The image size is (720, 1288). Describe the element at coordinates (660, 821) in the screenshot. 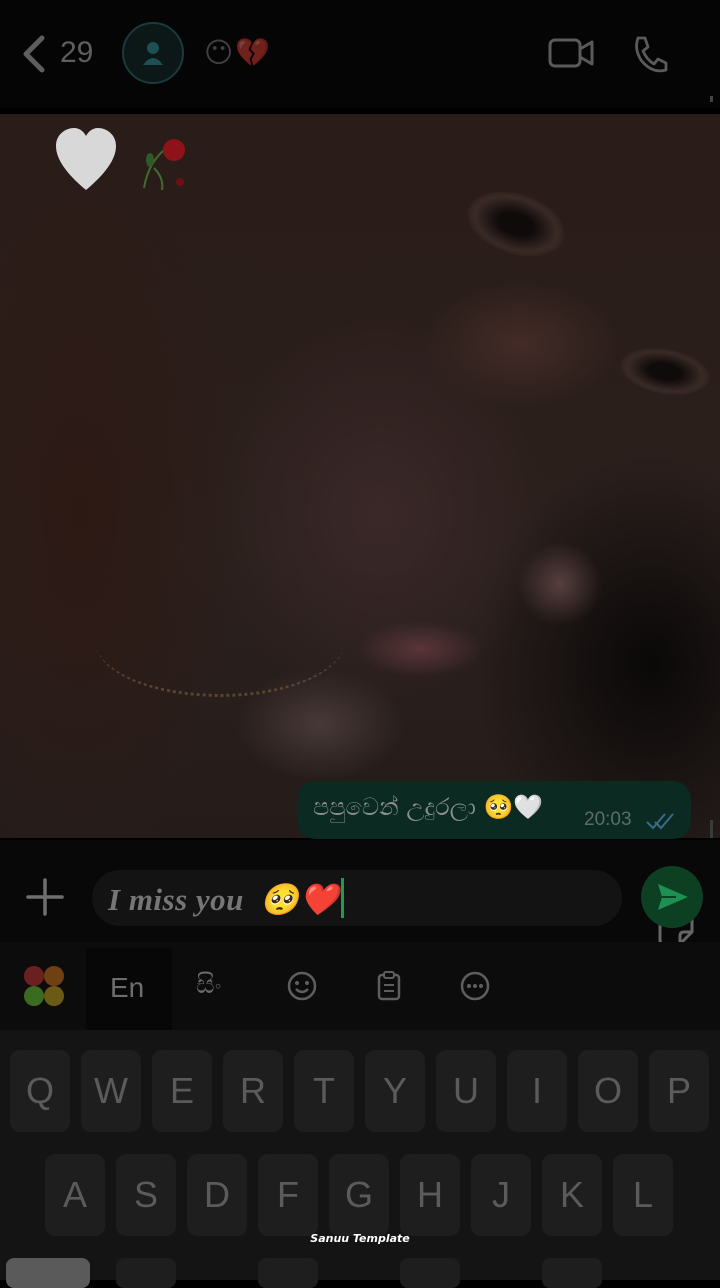

I see `read-receipt-icon` at that location.